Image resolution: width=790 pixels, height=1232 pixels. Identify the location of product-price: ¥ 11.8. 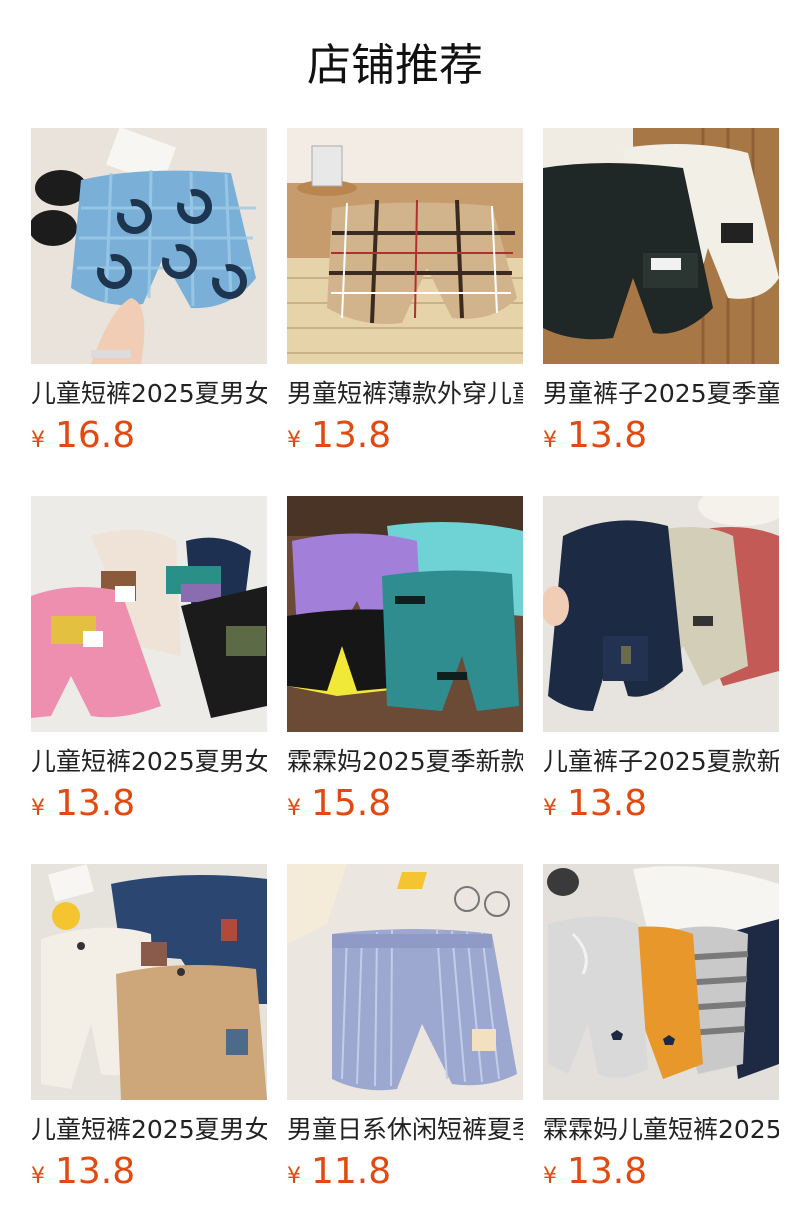
(405, 1172).